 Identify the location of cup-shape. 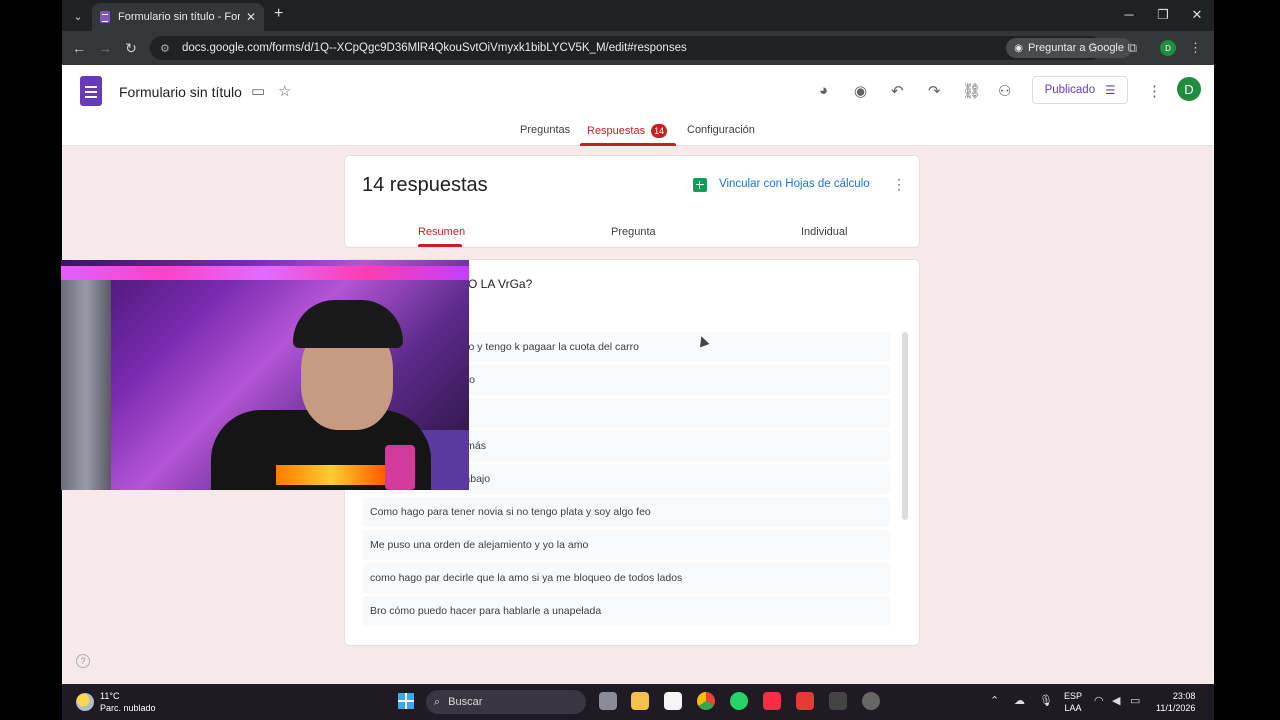
(400, 467).